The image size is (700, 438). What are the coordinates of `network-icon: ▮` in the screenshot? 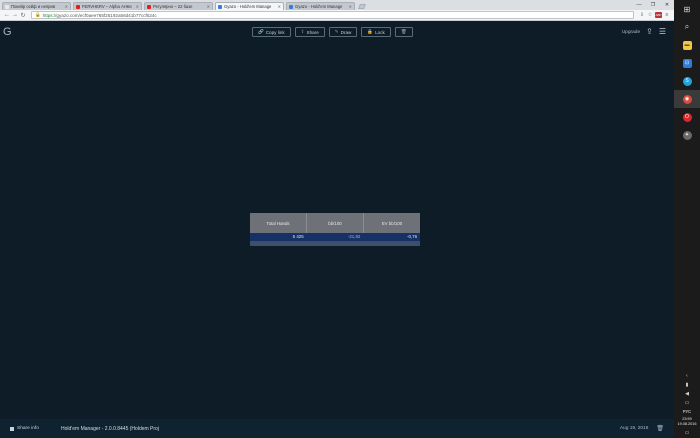 It's located at (687, 385).